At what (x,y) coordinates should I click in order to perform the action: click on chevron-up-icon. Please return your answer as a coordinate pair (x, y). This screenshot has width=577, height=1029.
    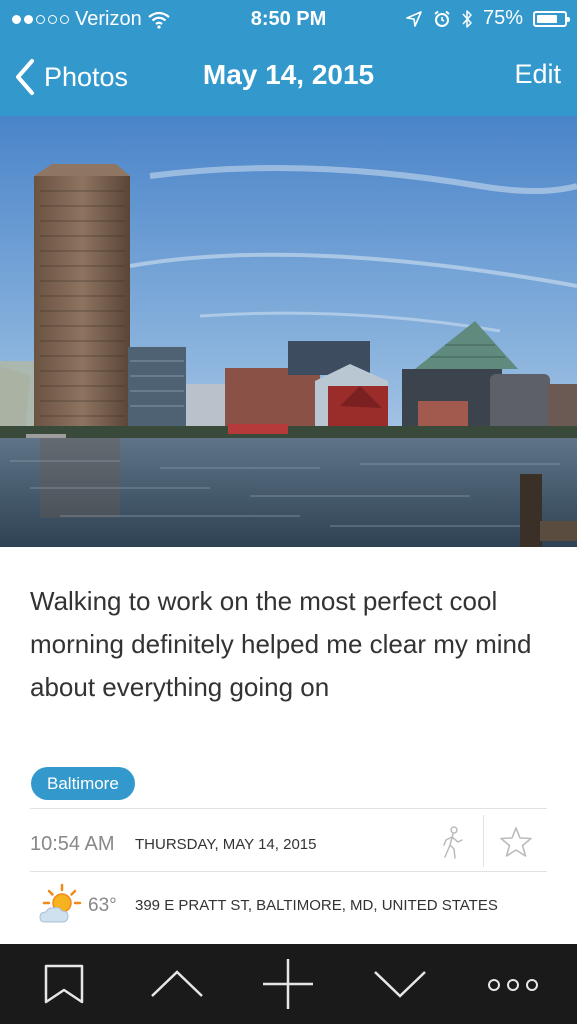
    Looking at the image, I should click on (177, 983).